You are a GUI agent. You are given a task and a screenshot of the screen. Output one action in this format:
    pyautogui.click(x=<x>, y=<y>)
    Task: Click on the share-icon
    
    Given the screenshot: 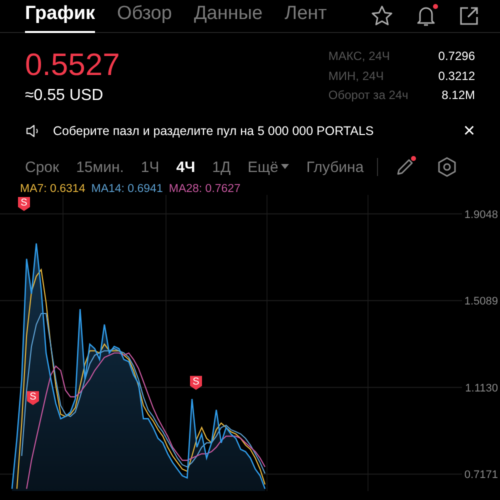 What is the action you would take?
    pyautogui.click(x=469, y=16)
    